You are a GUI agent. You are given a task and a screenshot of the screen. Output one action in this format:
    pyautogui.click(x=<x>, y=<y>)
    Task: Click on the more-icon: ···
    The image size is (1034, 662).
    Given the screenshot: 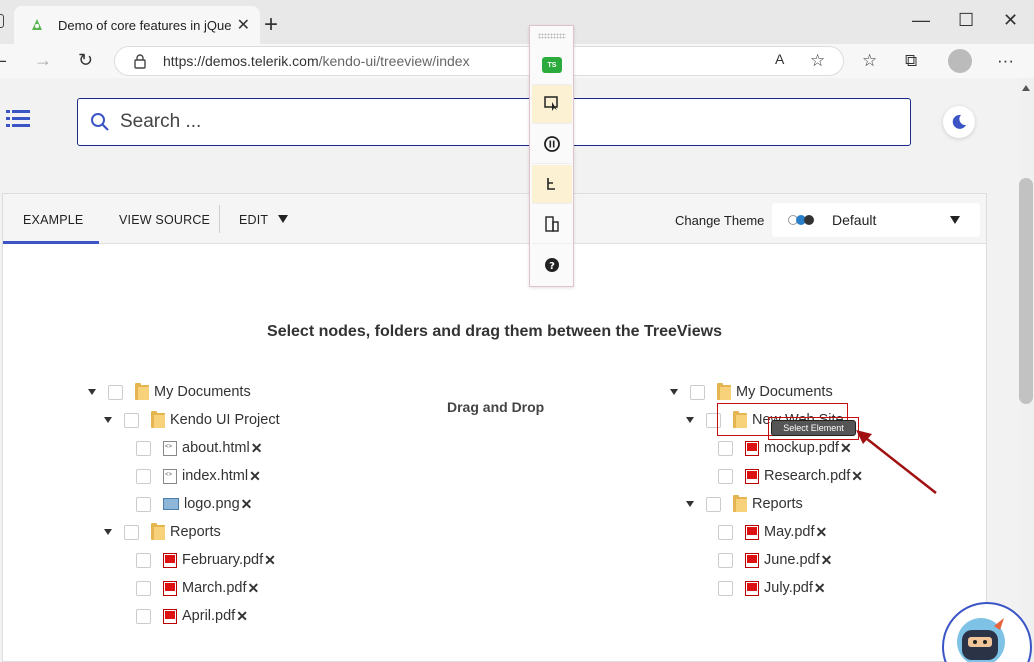 What is the action you would take?
    pyautogui.click(x=1005, y=61)
    